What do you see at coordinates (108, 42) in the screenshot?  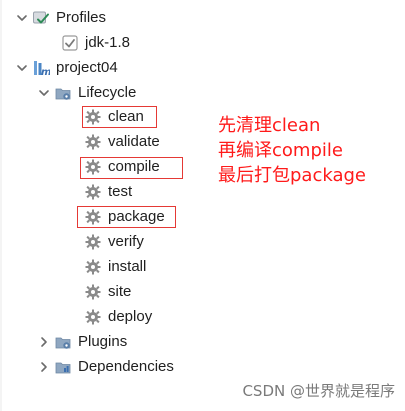 I see `tree-node-profile-jdk-label: jdk-1.8` at bounding box center [108, 42].